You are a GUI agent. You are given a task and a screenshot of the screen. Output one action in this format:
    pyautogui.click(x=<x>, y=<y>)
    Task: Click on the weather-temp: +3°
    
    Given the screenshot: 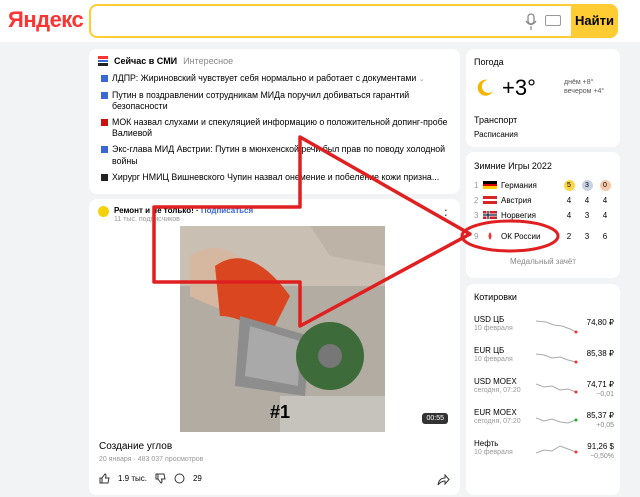 What is the action you would take?
    pyautogui.click(x=519, y=88)
    